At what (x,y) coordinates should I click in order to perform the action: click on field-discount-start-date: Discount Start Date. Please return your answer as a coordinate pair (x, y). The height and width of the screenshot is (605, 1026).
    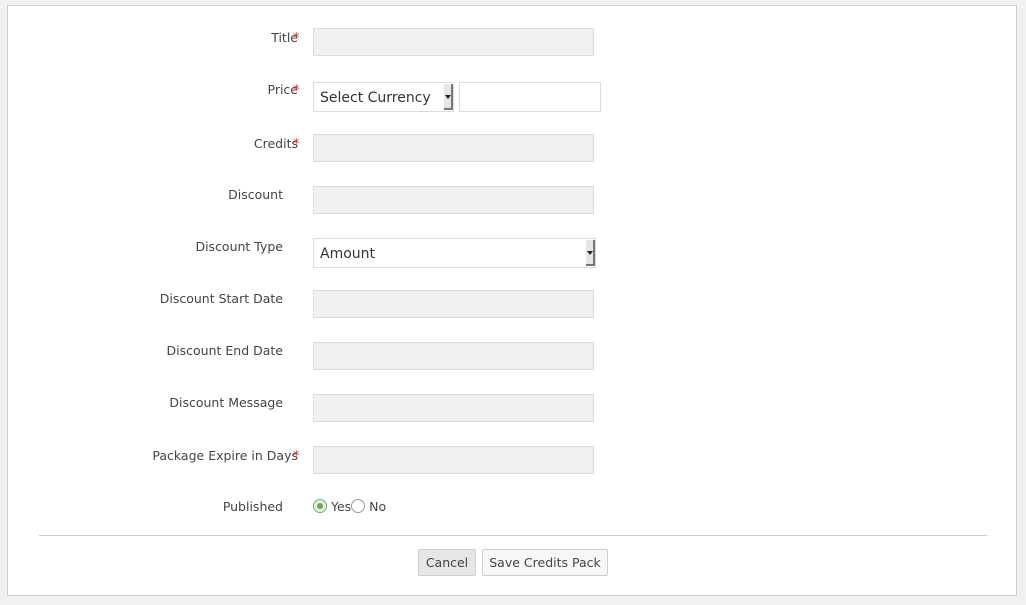
    Looking at the image, I should click on (512, 305).